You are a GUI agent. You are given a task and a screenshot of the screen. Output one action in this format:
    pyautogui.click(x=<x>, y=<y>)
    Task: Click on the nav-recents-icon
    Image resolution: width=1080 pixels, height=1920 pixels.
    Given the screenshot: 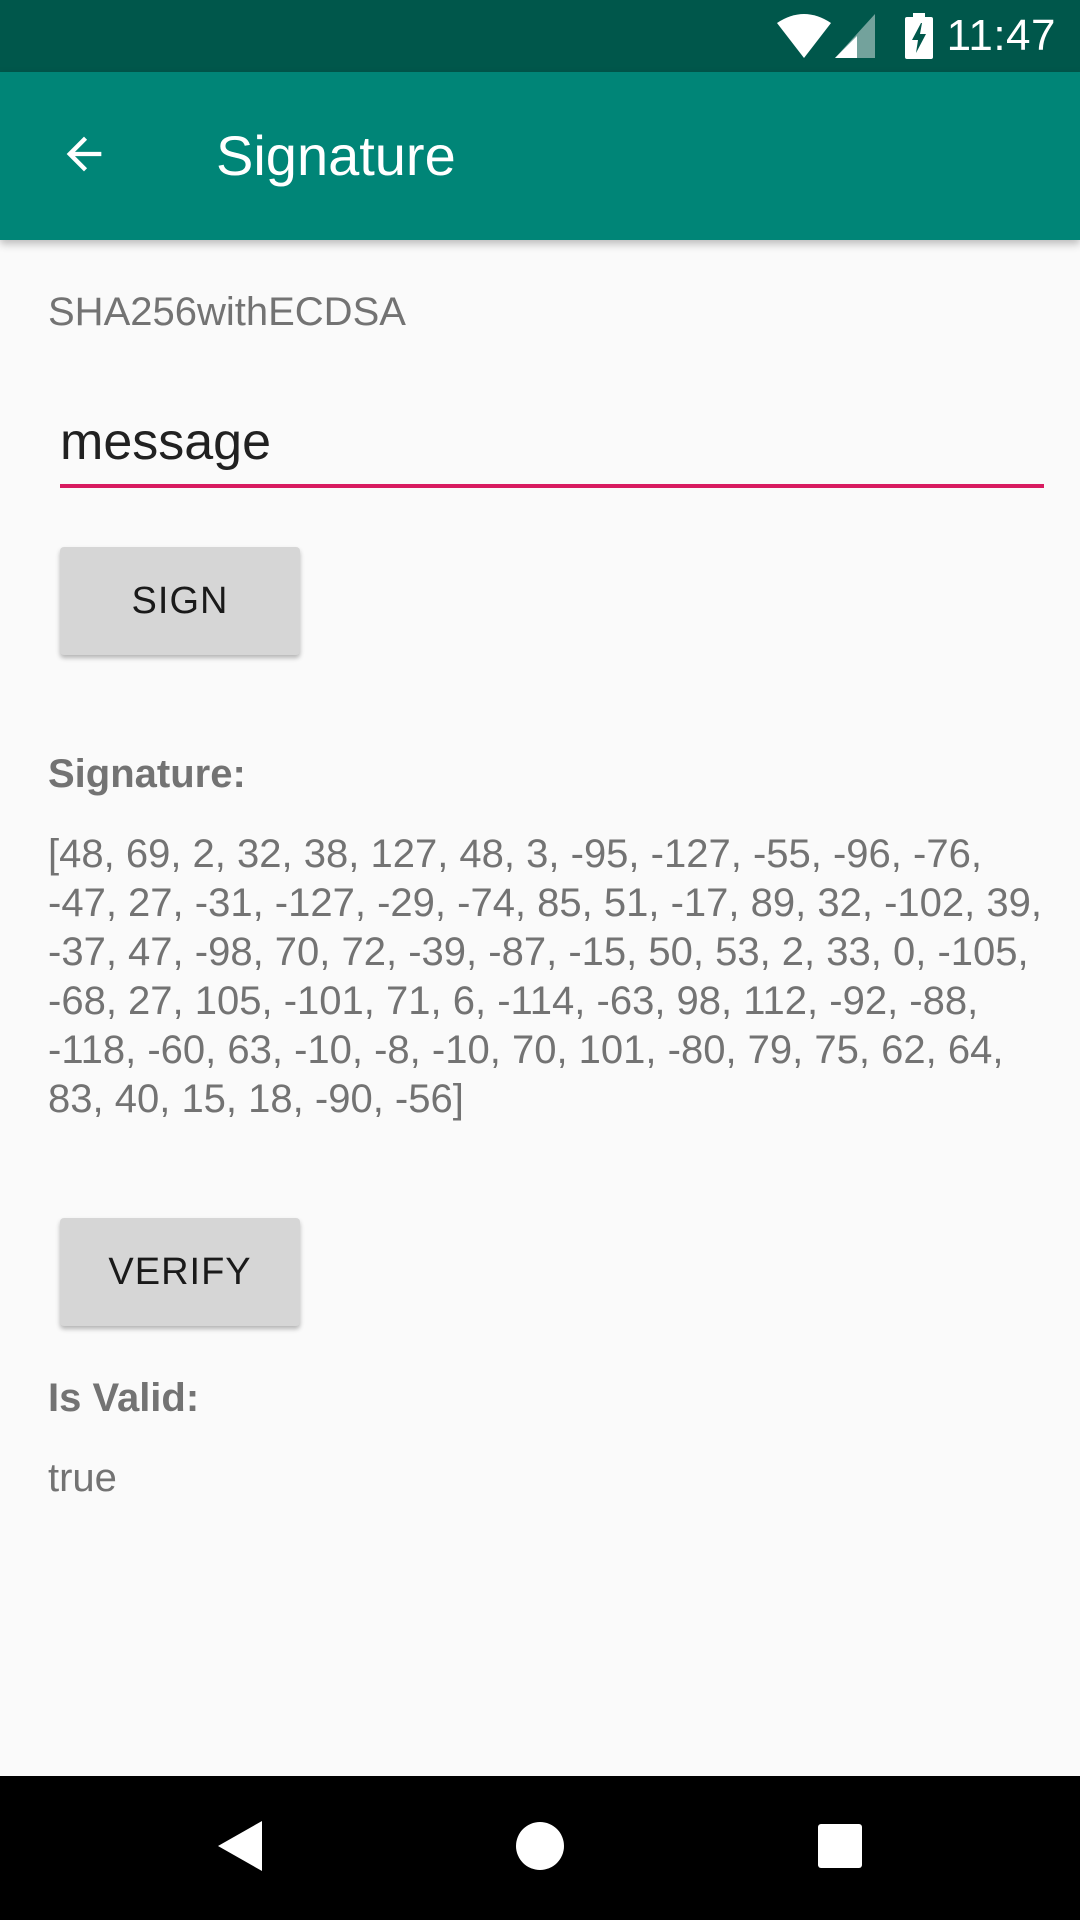 What is the action you would take?
    pyautogui.click(x=840, y=1848)
    